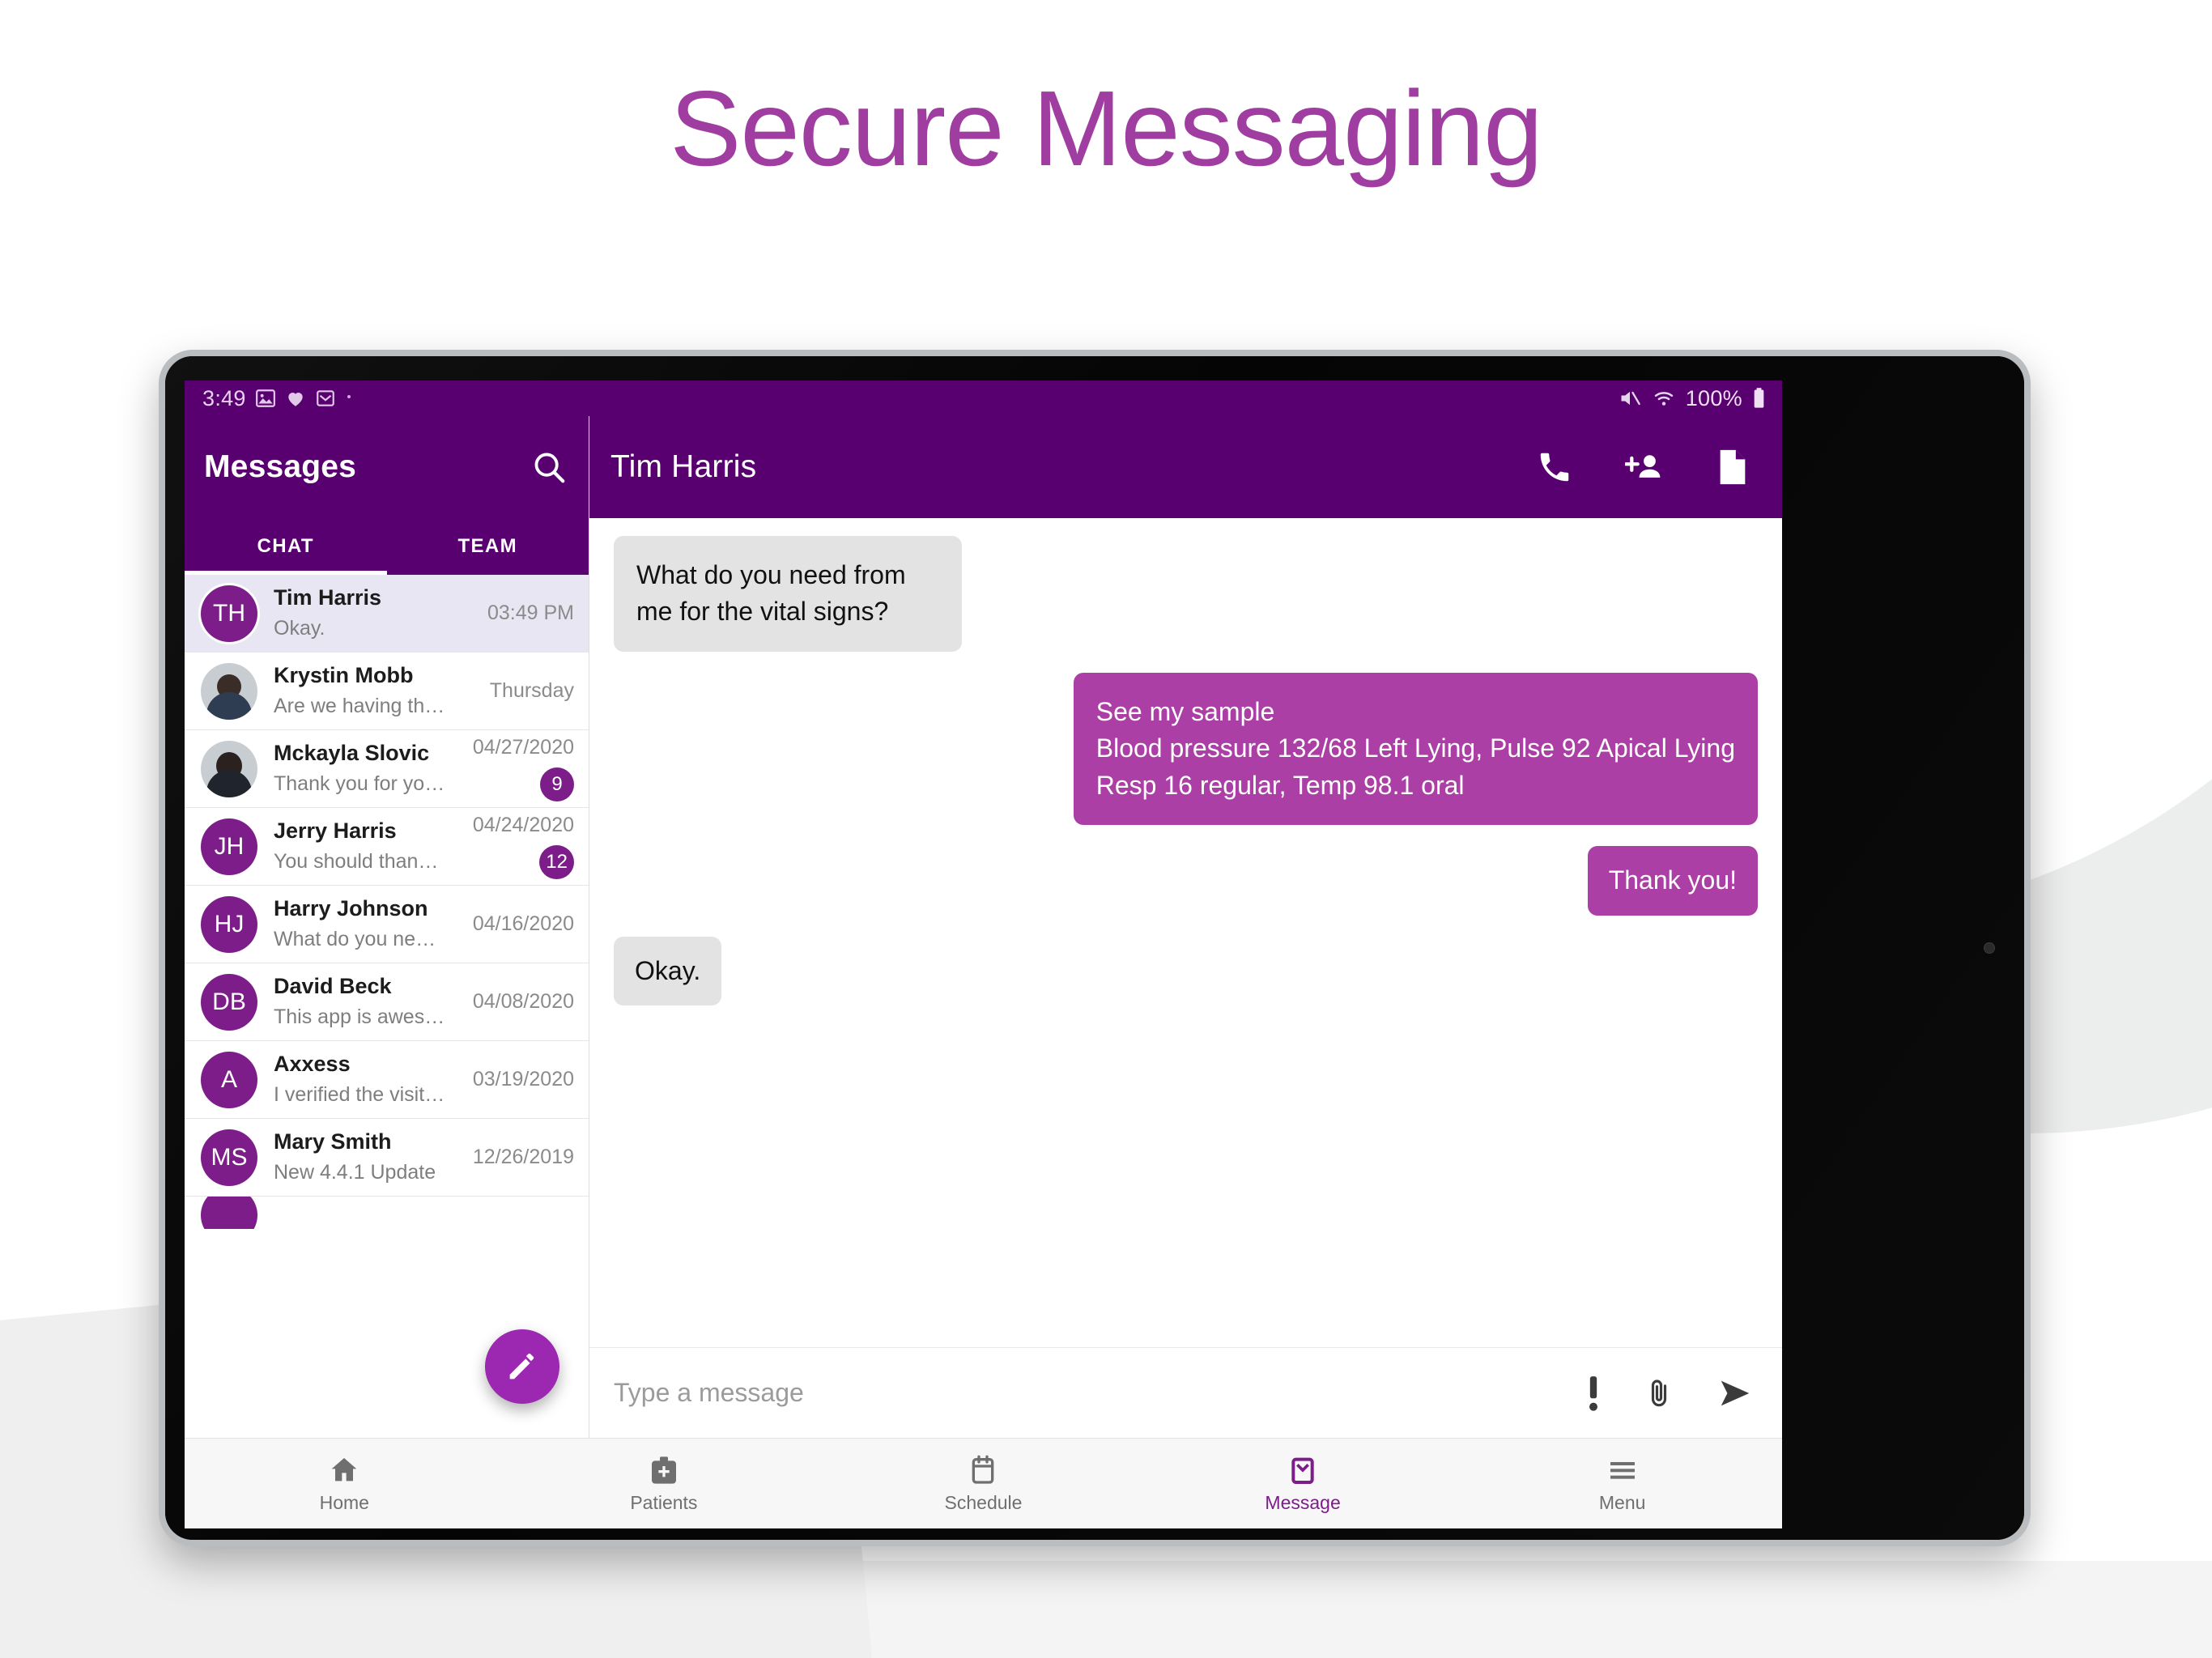  I want to click on compose-button, so click(522, 1366).